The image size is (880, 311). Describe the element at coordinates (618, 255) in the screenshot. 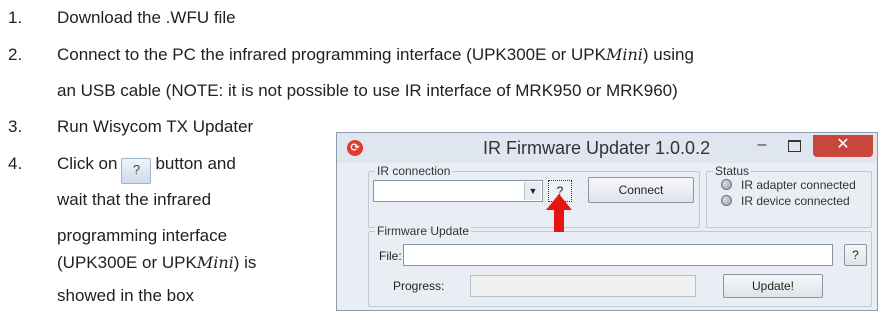

I see `file-path-input` at that location.